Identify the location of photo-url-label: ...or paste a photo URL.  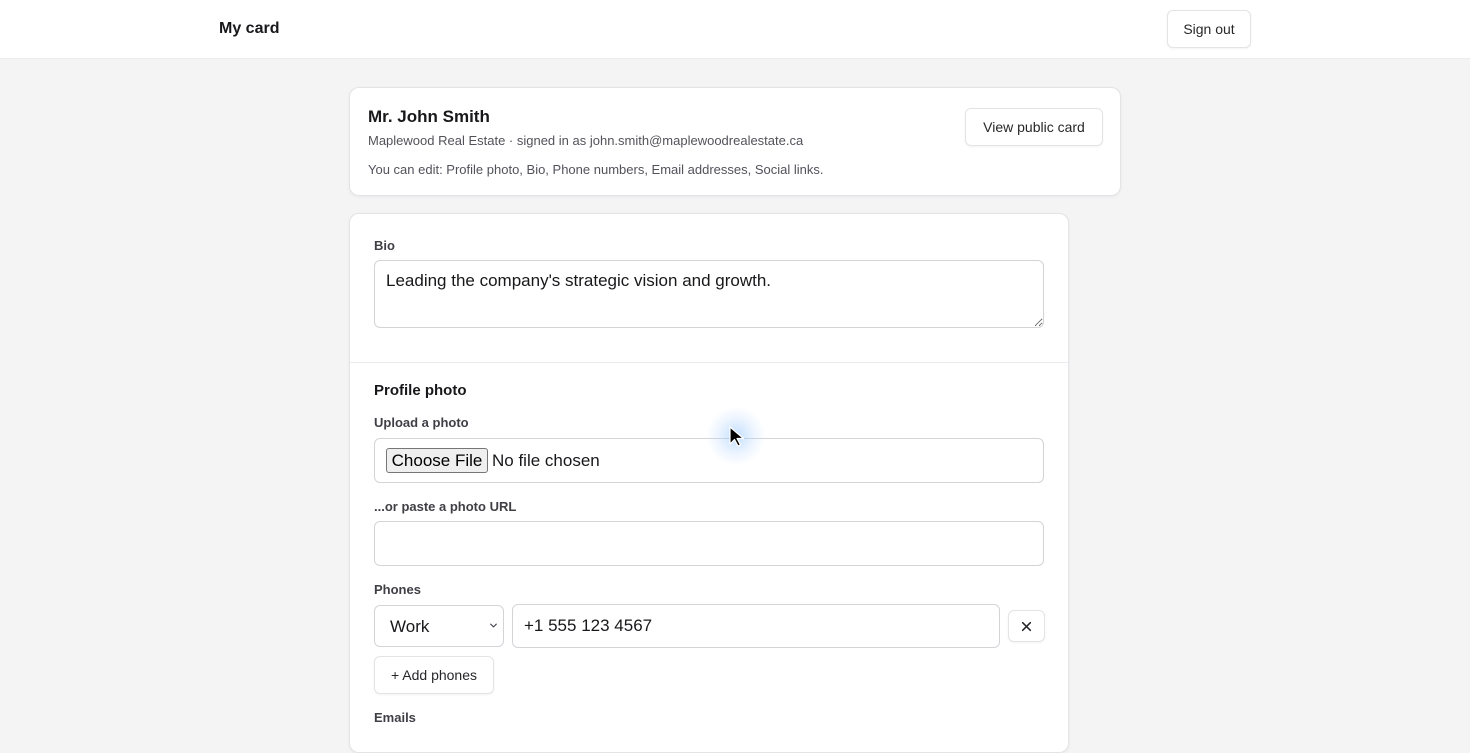
(445, 506).